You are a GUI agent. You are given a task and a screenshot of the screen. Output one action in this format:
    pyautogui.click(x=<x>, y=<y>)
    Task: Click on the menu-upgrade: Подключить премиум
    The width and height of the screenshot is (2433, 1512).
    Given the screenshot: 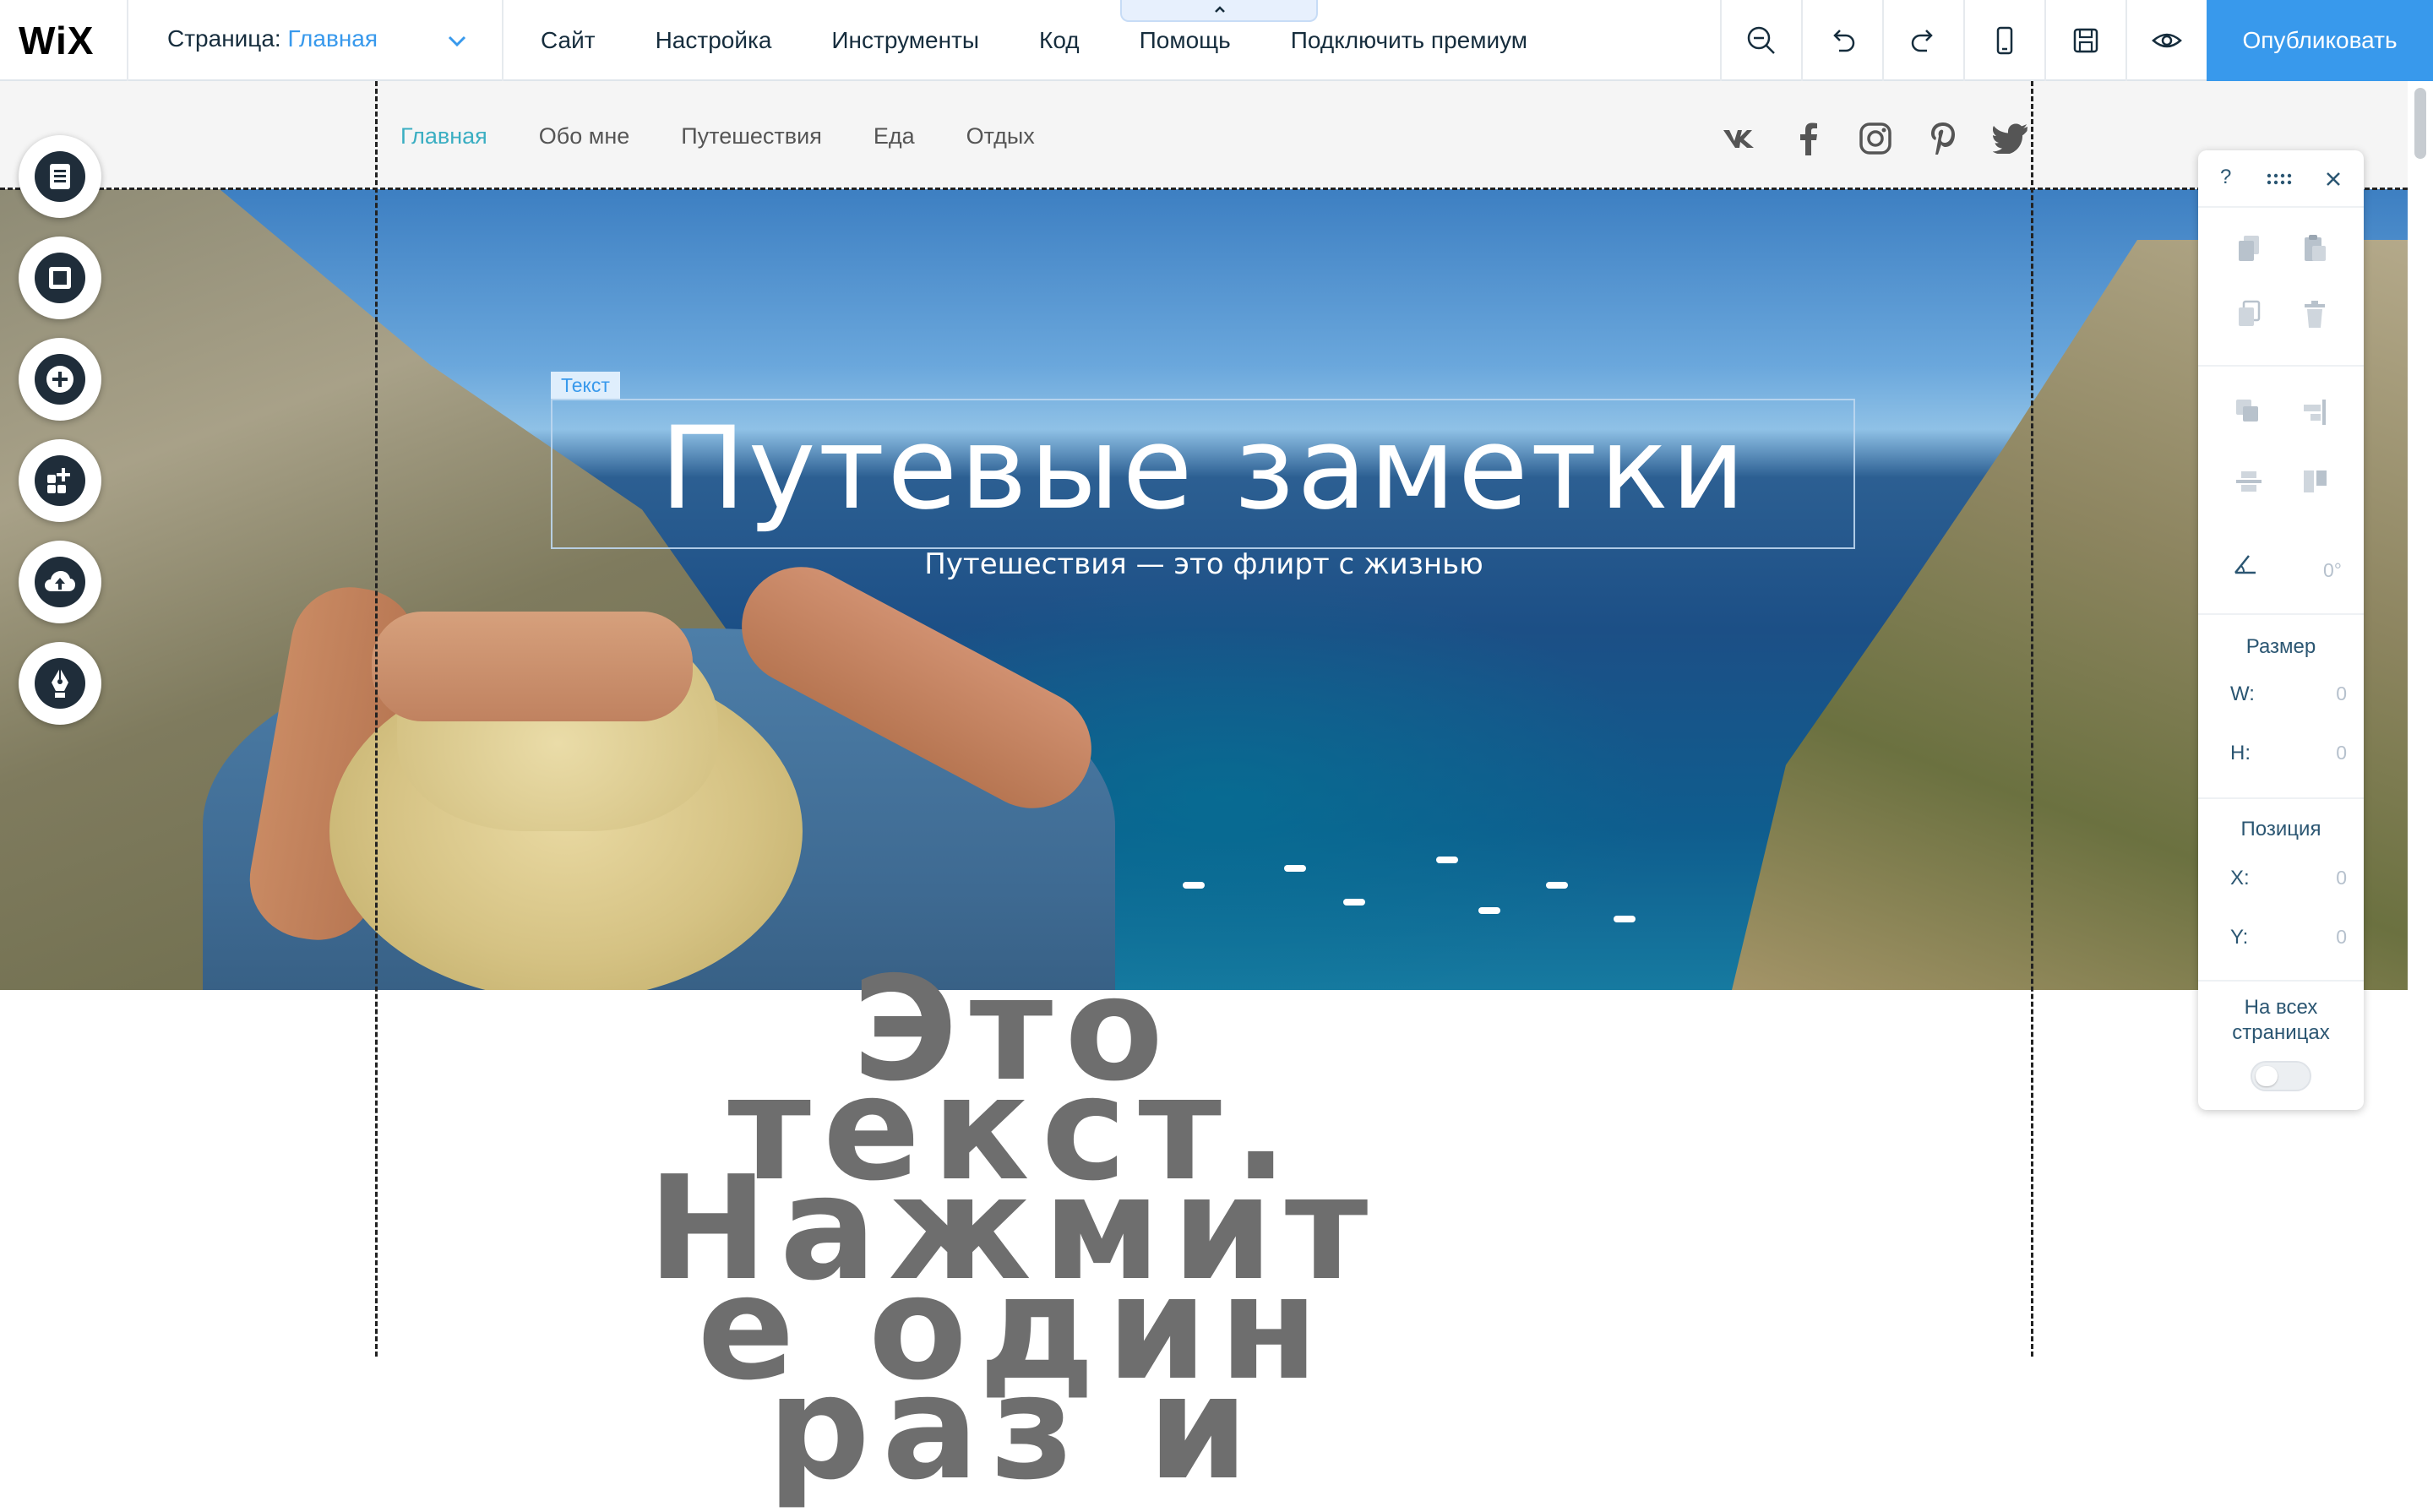 What is the action you would take?
    pyautogui.click(x=1409, y=41)
    